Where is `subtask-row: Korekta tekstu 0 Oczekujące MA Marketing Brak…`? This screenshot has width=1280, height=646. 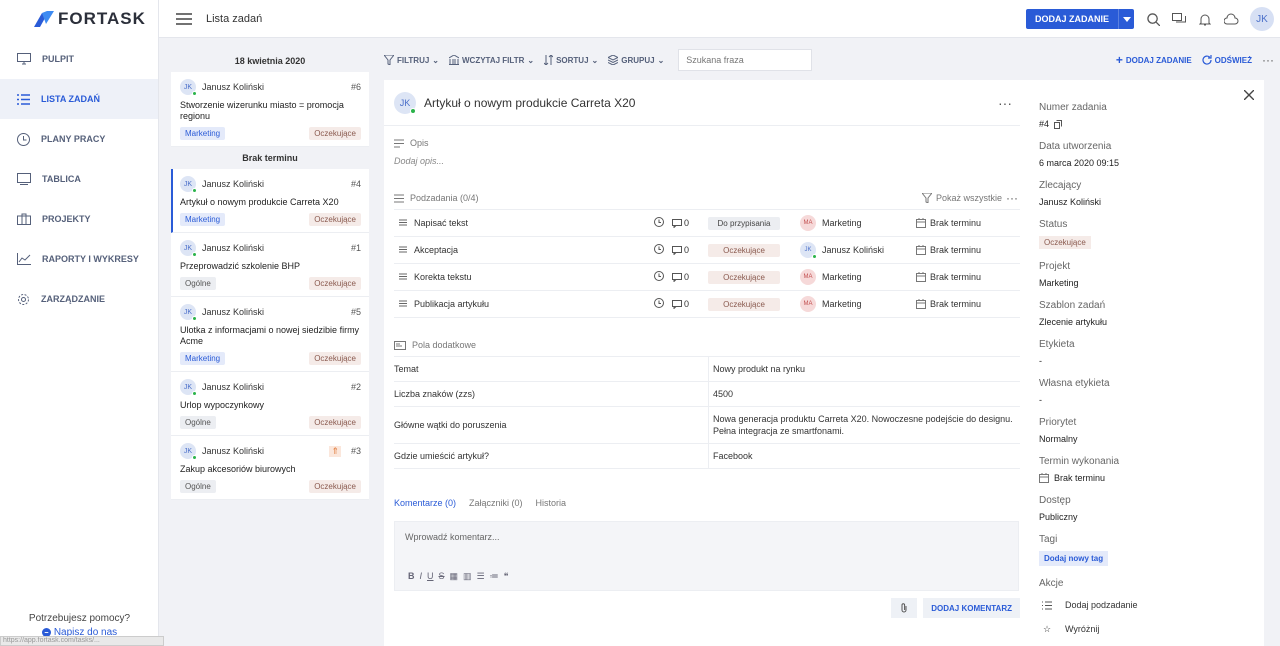 subtask-row: Korekta tekstu 0 Oczekujące MA Marketing Brak… is located at coordinates (707, 277).